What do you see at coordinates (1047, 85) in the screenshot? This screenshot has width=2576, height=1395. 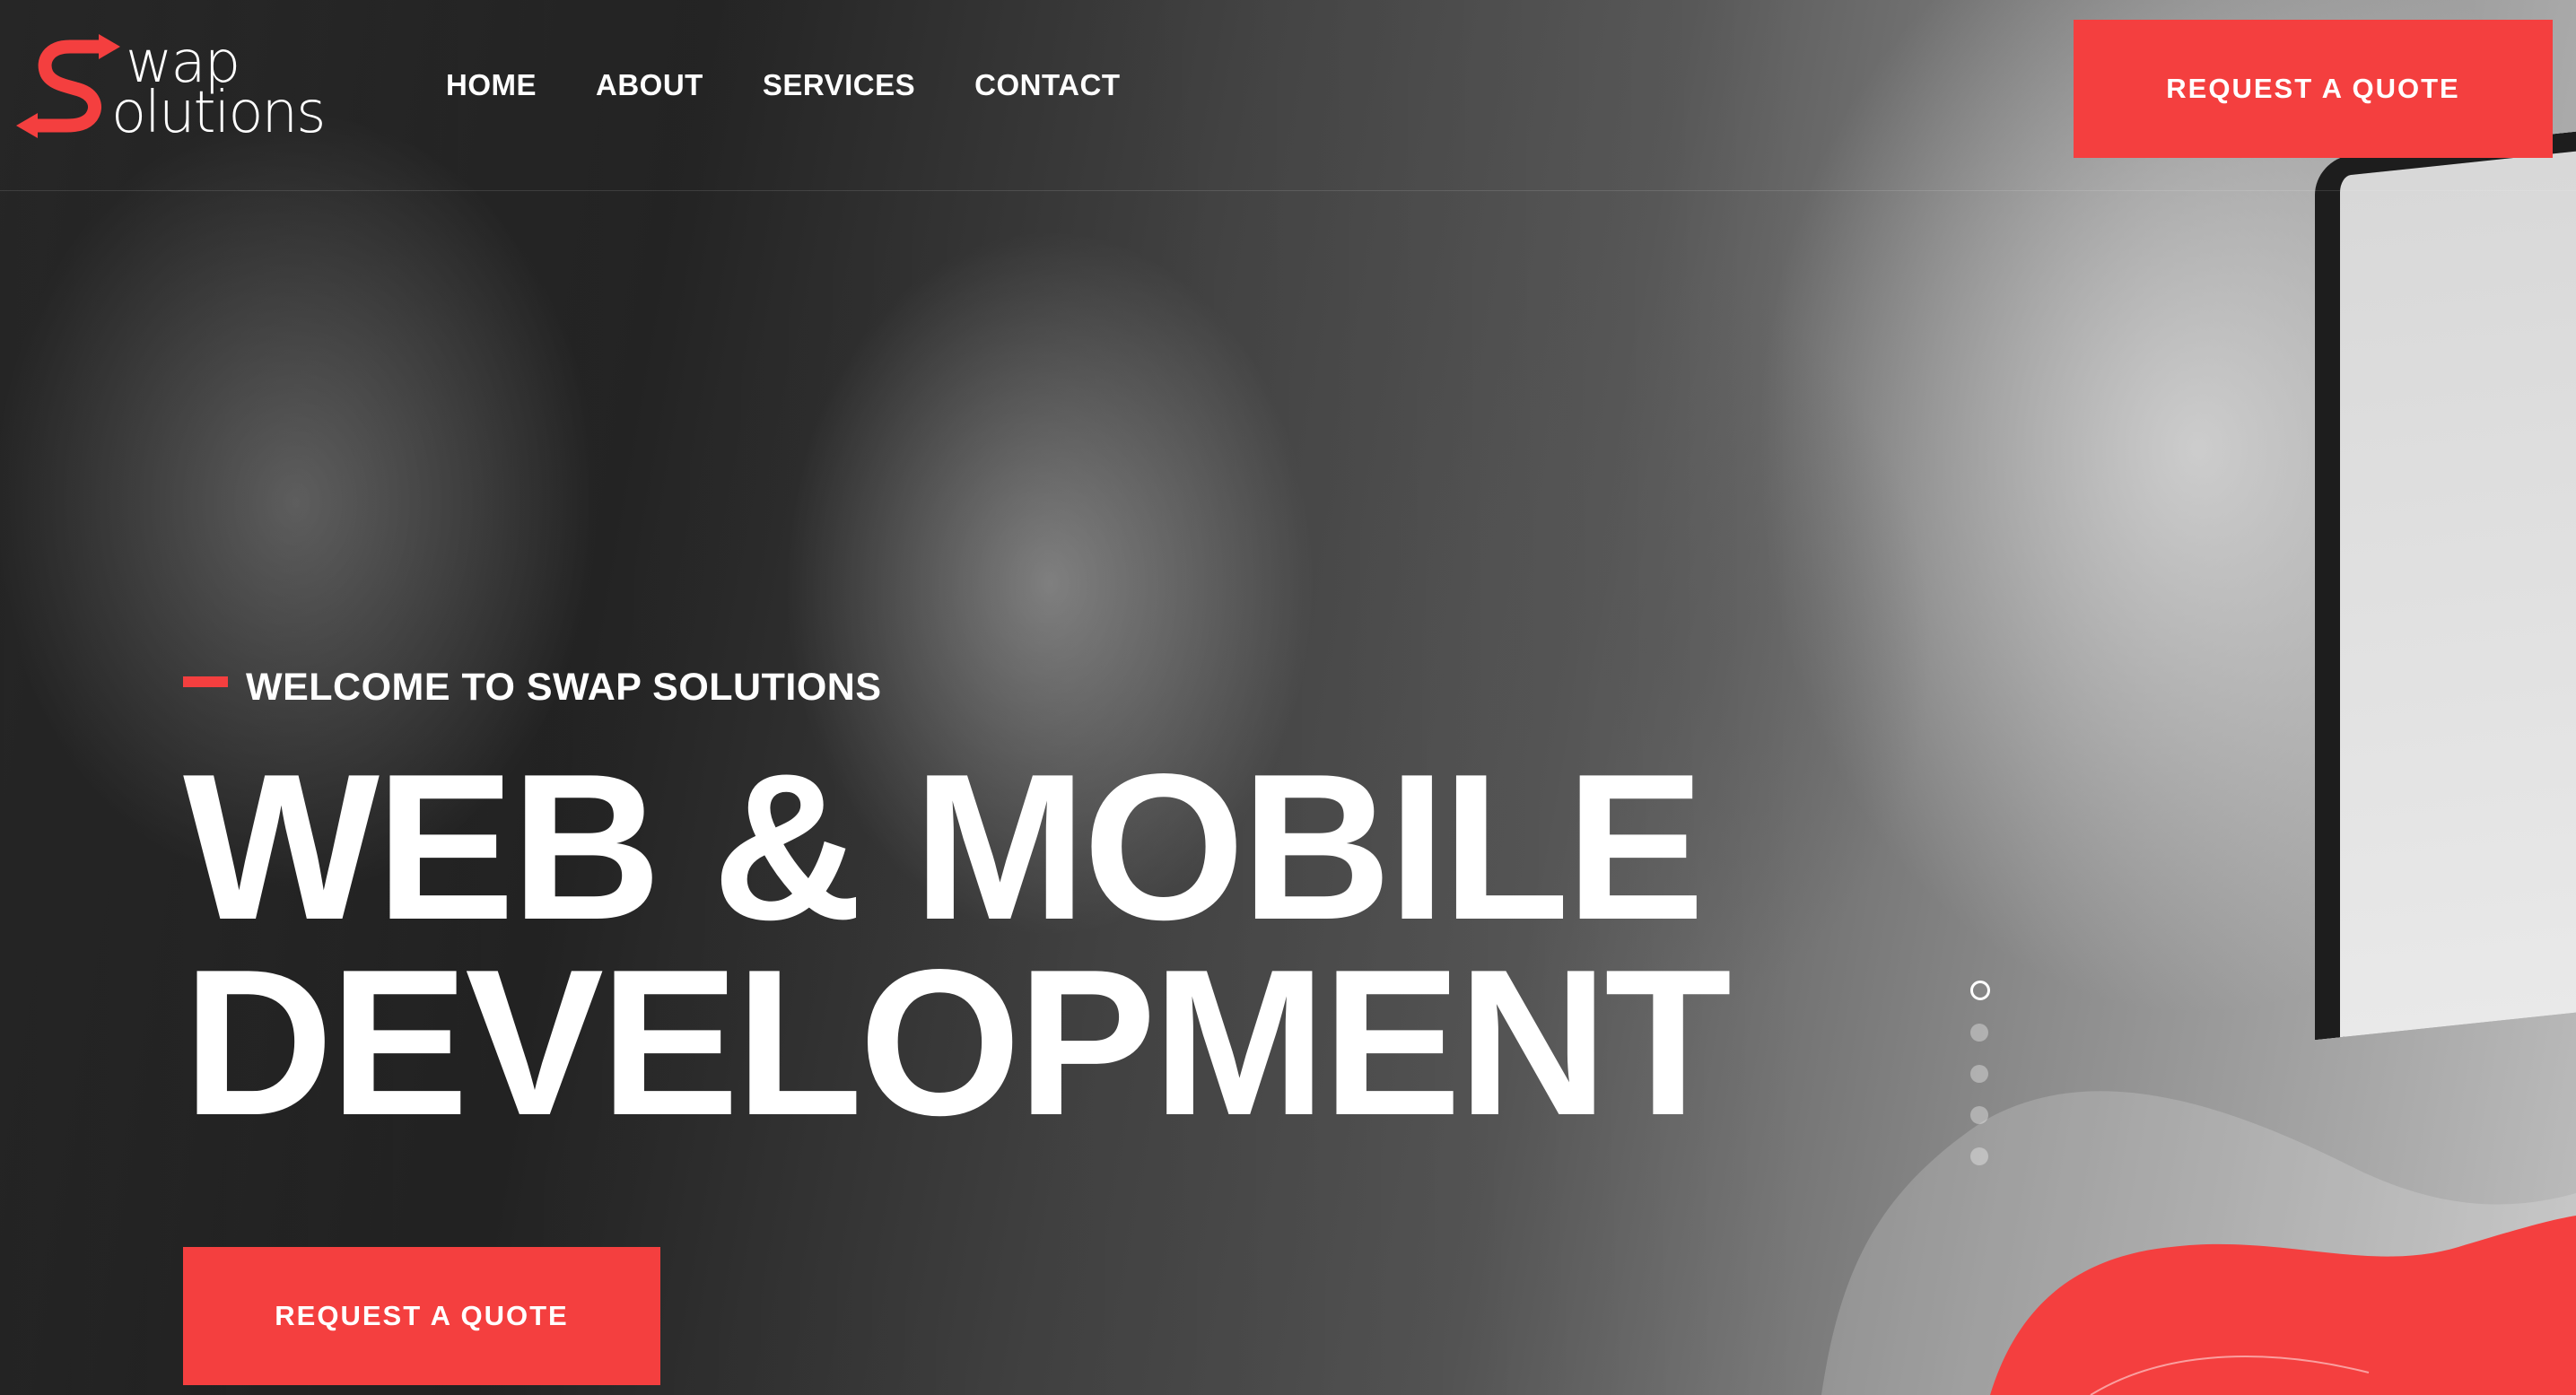 I see `nav-contact-link: CONTACT` at bounding box center [1047, 85].